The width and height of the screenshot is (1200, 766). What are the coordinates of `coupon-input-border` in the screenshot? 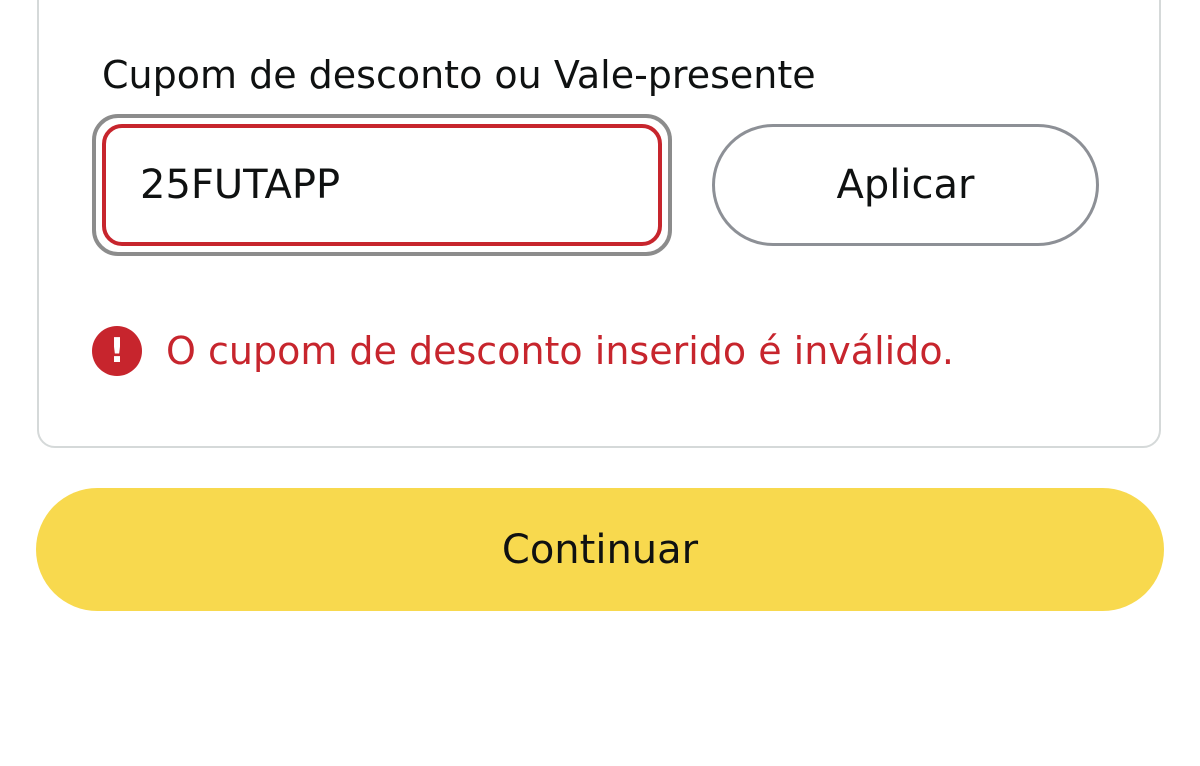 It's located at (382, 185).